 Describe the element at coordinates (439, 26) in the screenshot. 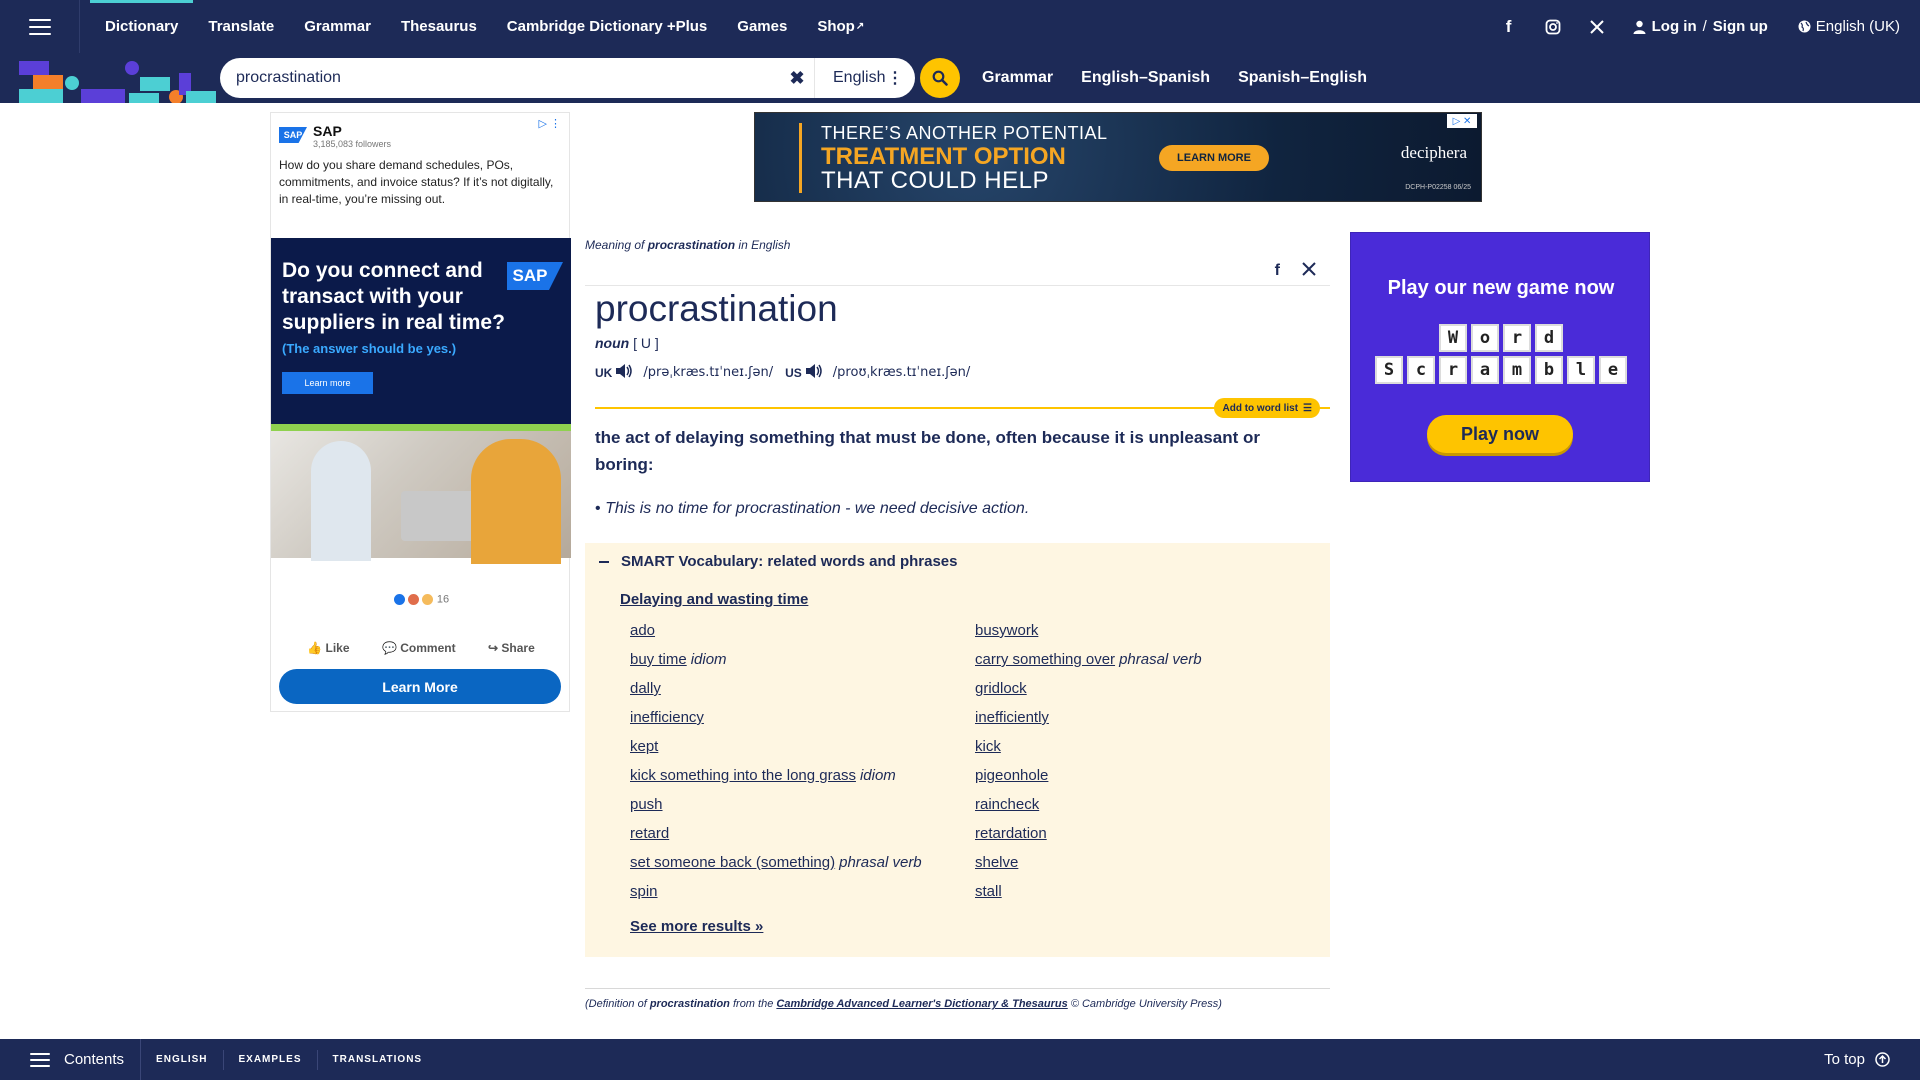

I see `nav-thesaurus: Thesaurus` at that location.